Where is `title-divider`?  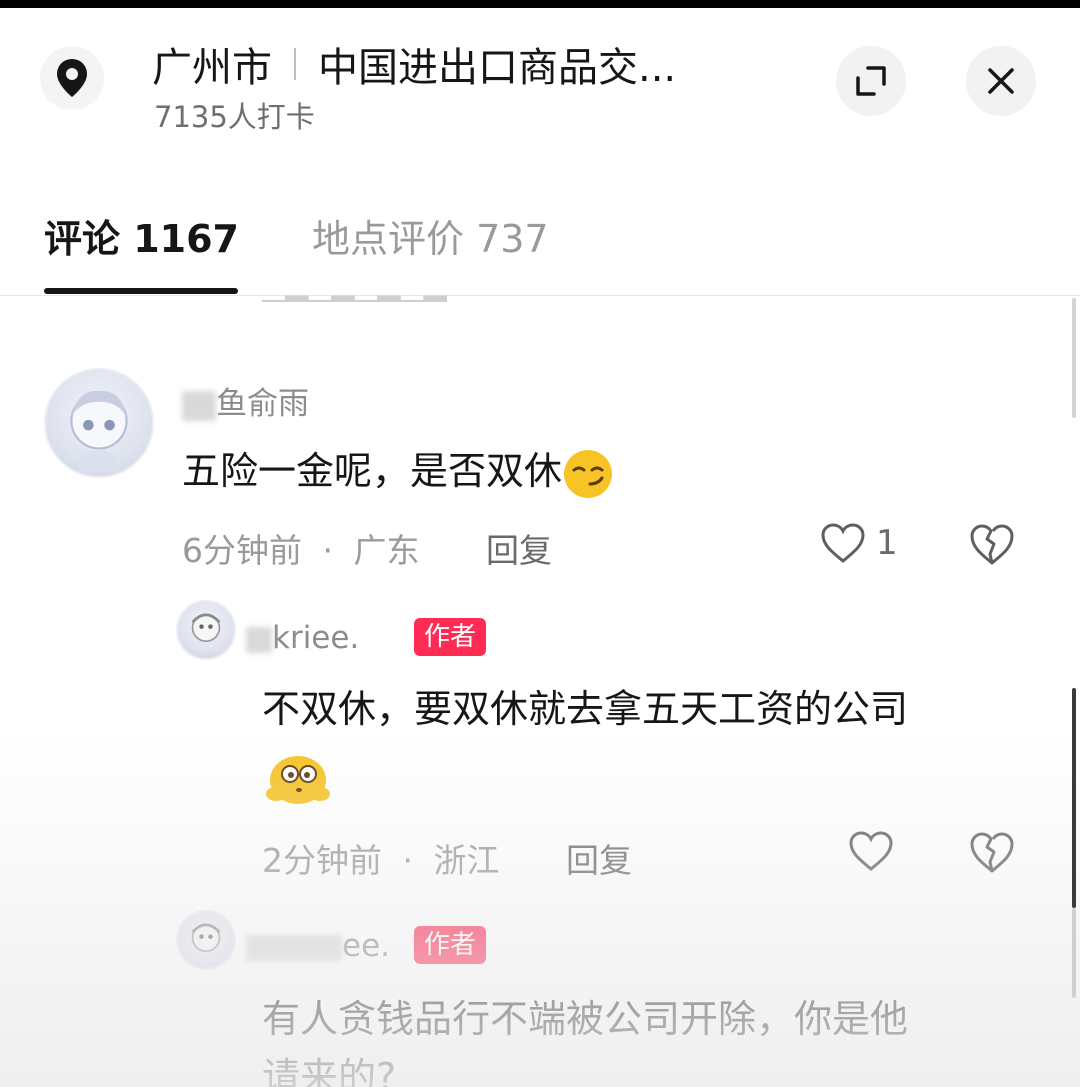
title-divider is located at coordinates (295, 64).